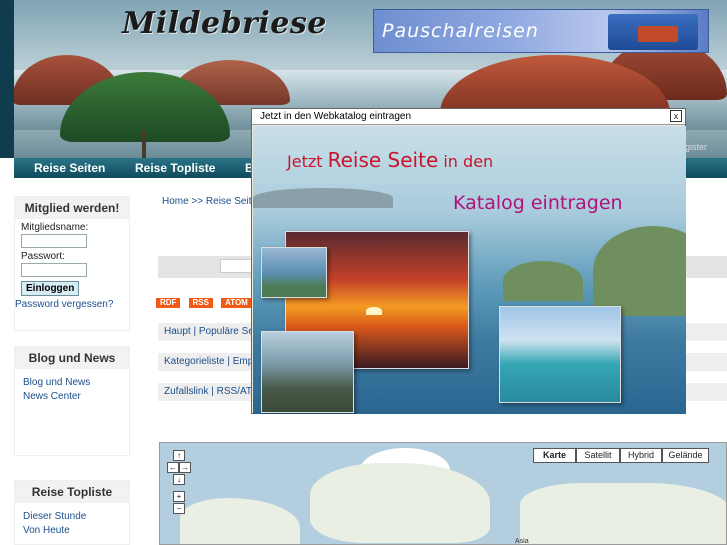 This screenshot has height=545, width=727. Describe the element at coordinates (200, 303) in the screenshot. I see `rss-feed-badge: RSS` at that location.